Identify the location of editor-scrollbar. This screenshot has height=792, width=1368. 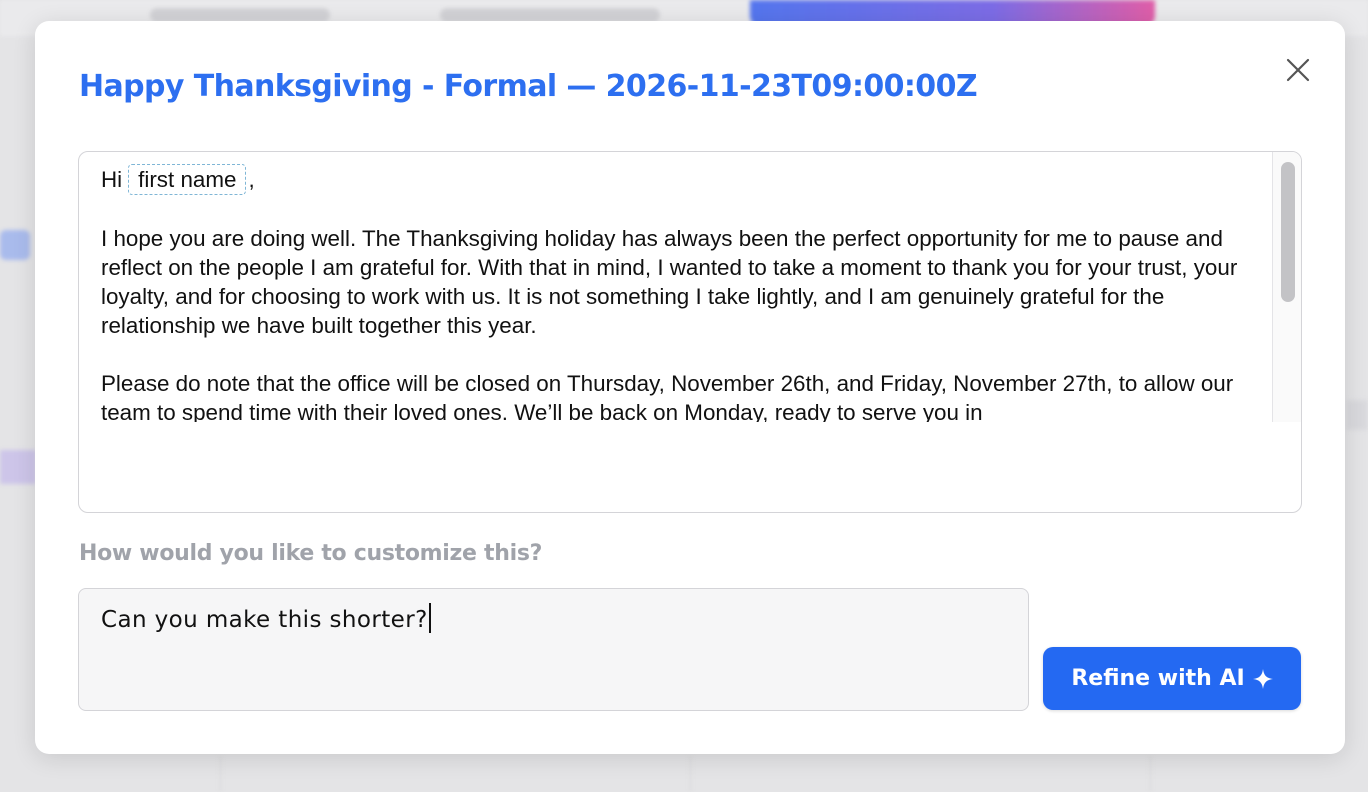
(1286, 287).